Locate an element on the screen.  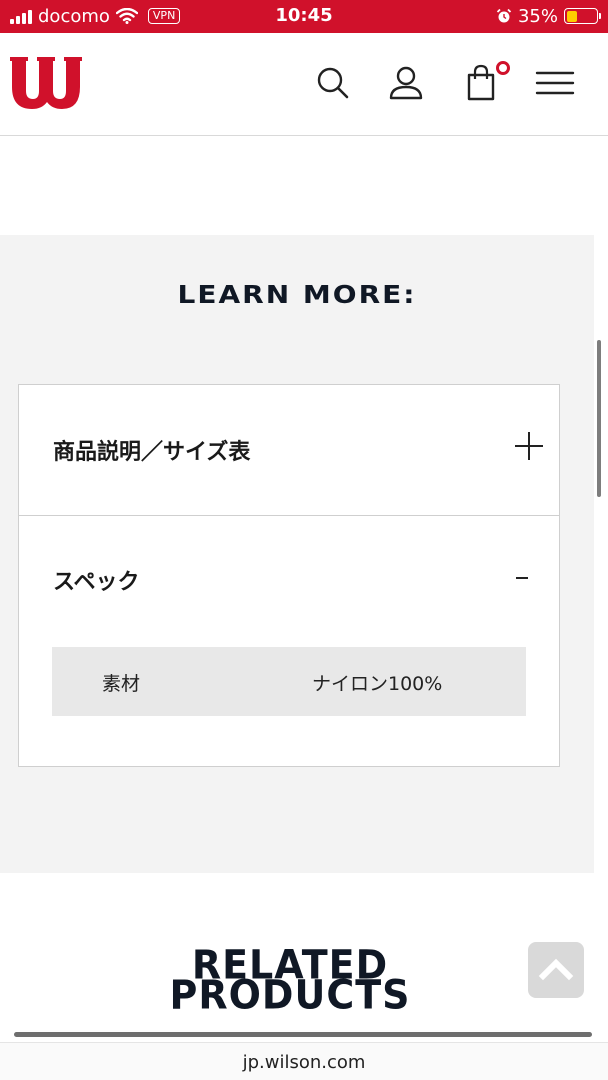
url-text: jp.wilson.com is located at coordinates (304, 1062).